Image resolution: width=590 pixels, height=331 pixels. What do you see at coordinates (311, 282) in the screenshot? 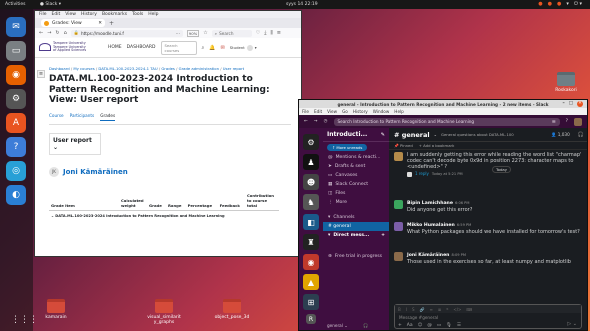
I see `workspace-icon-8: ▲` at bounding box center [311, 282].